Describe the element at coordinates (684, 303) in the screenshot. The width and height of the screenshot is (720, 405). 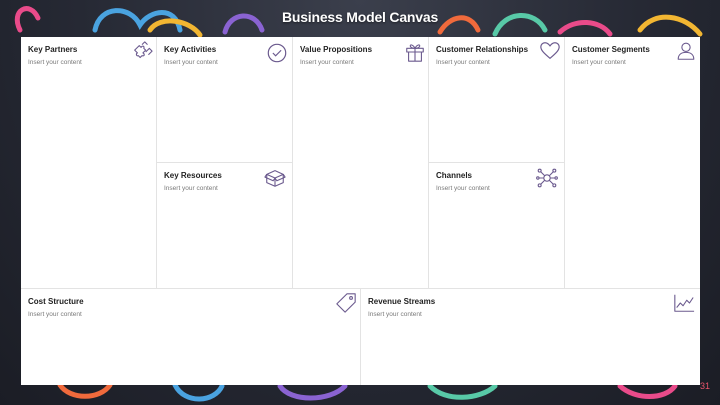
I see `line-chart-icon` at that location.